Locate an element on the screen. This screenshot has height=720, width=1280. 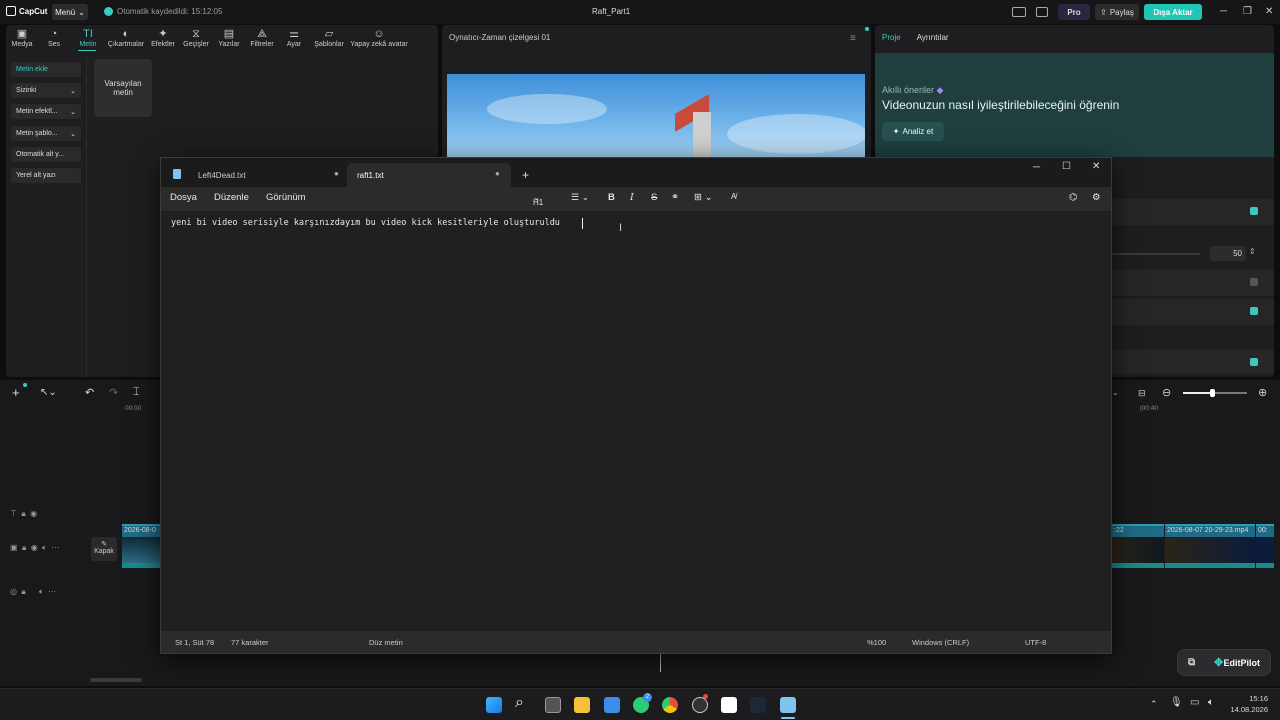
zoom-out-icon: ⊖ is located at coordinates (1166, 392).